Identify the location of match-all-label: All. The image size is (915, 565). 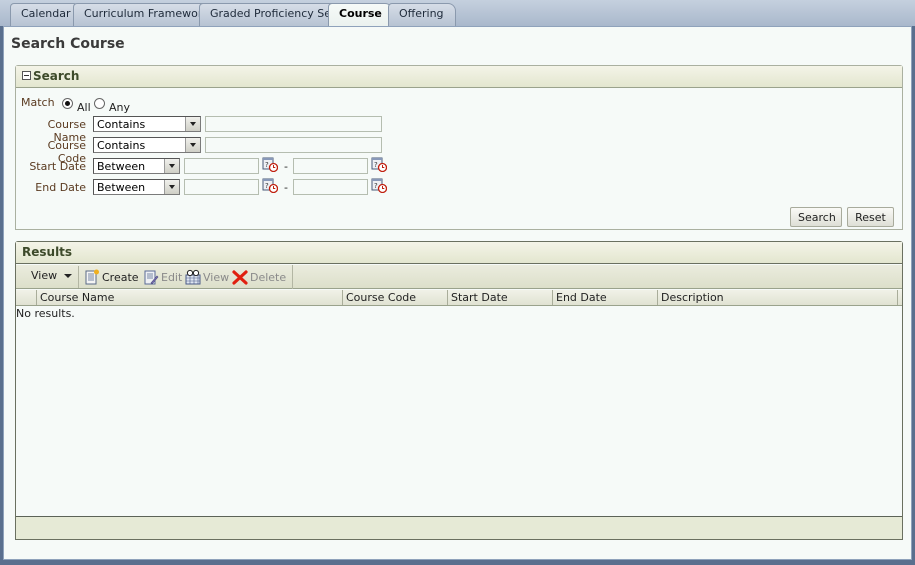
(84, 107).